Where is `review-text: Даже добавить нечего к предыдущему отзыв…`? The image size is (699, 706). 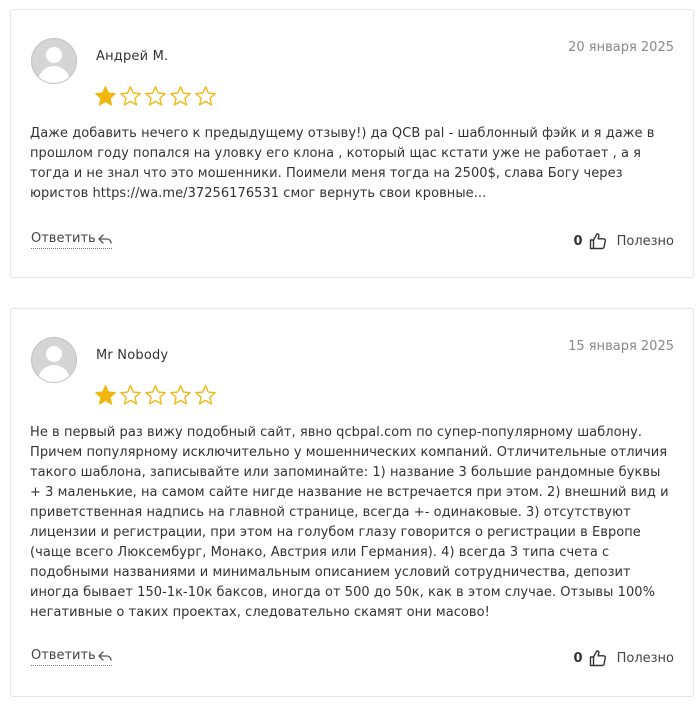 review-text: Даже добавить нечего к предыдущему отзыв… is located at coordinates (342, 163).